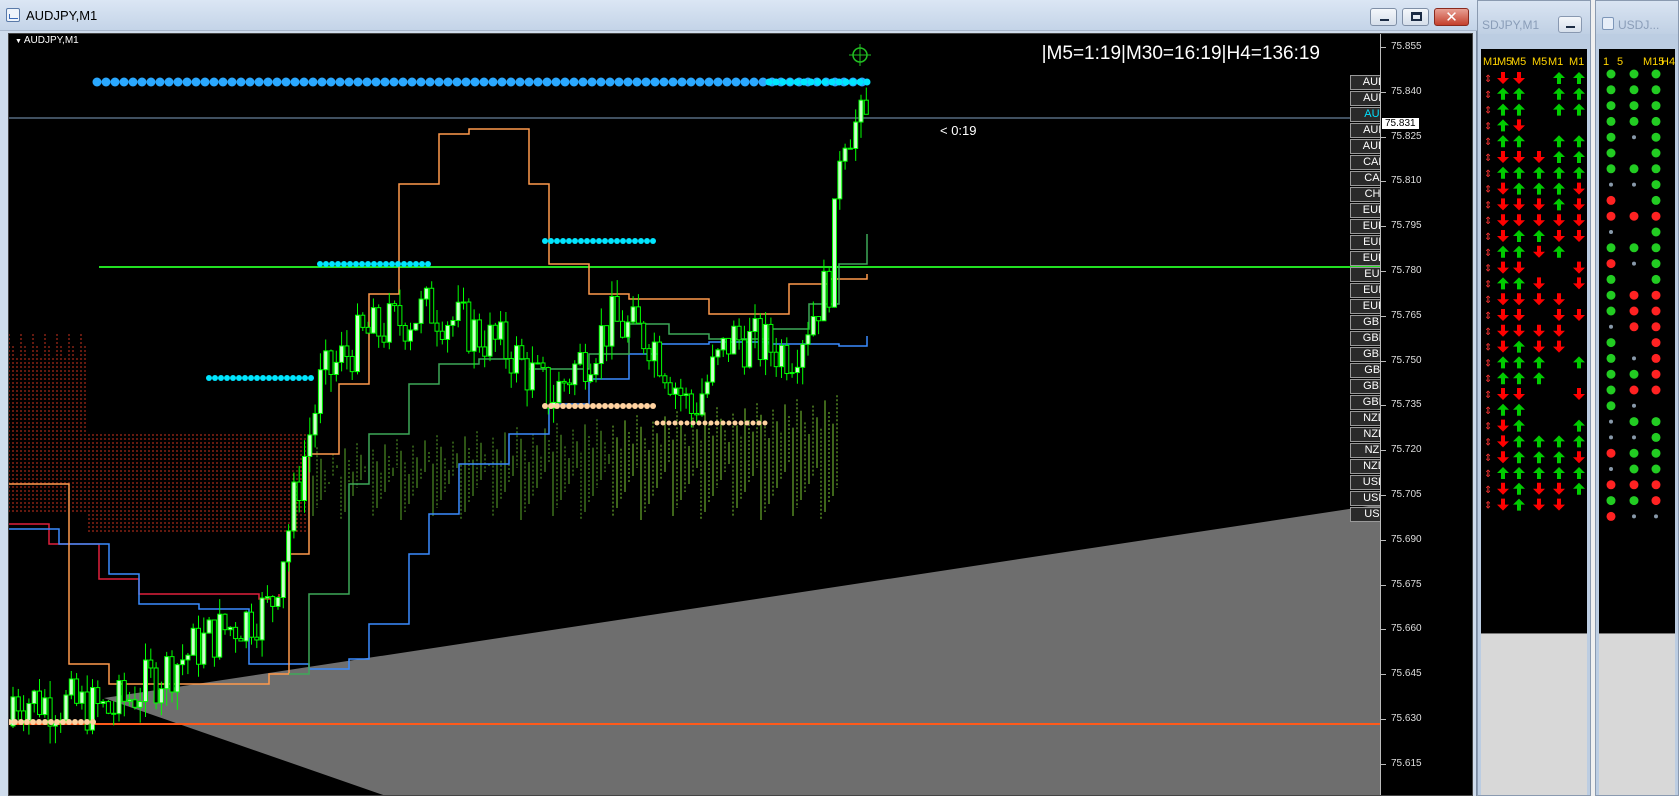 The height and width of the screenshot is (796, 1679). What do you see at coordinates (1415, 17) in the screenshot?
I see `maximize-button` at bounding box center [1415, 17].